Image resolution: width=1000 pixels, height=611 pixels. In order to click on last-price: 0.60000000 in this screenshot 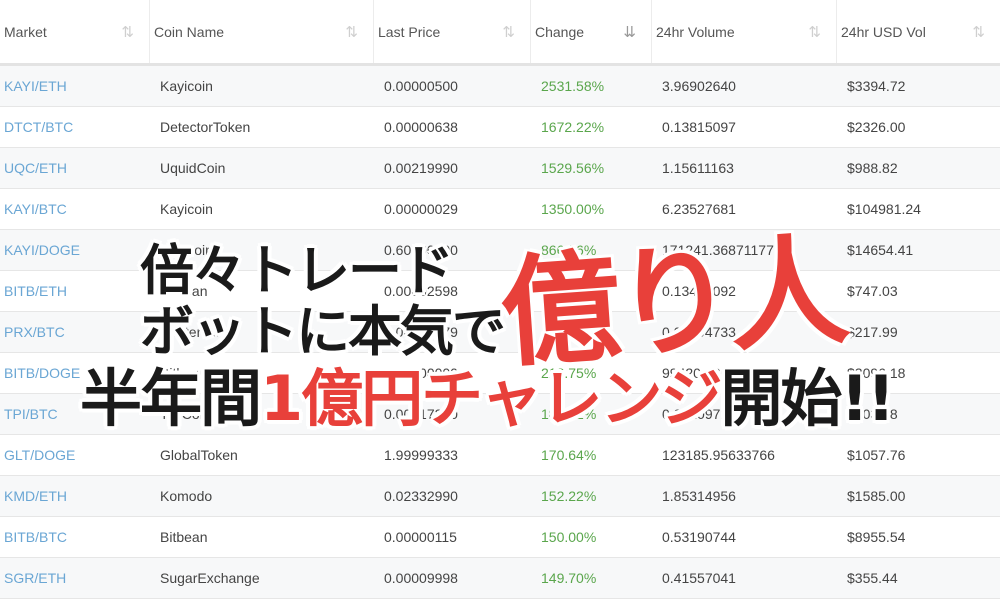, I will do `click(421, 250)`.